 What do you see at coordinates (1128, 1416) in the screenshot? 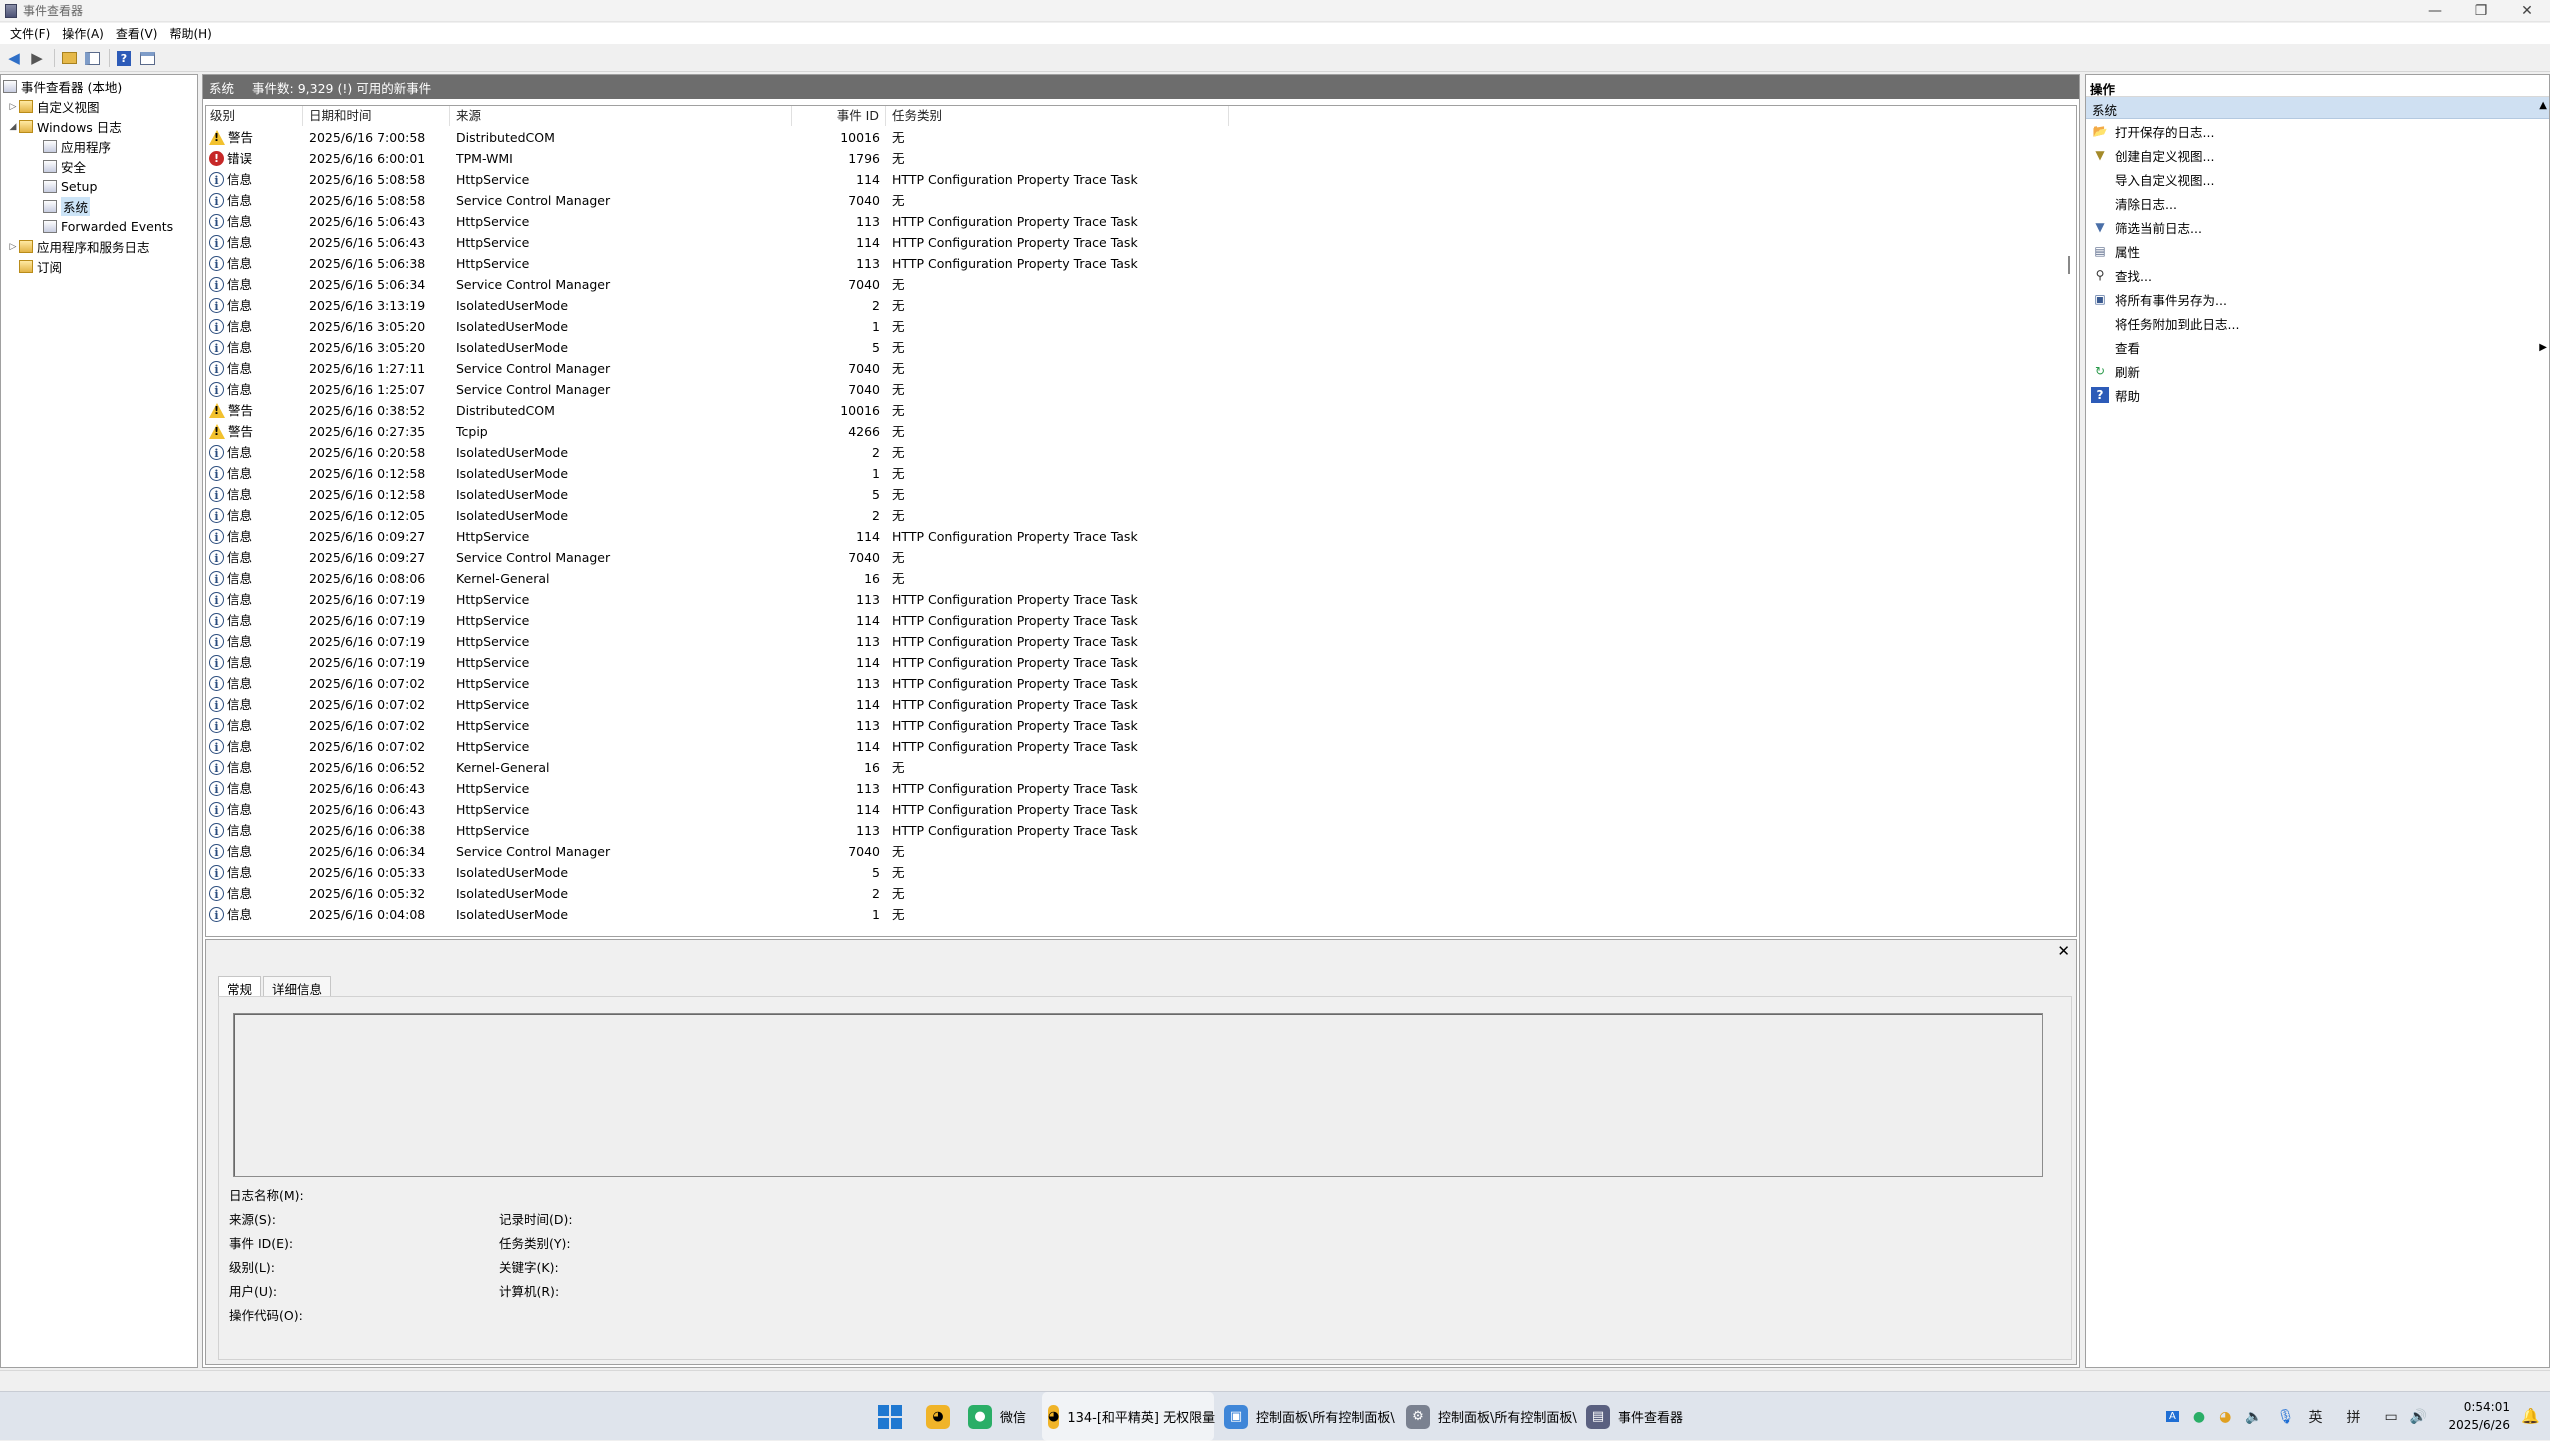
I see `taskbar-app-game: ◕ 134-[和平精英] 无权限量` at bounding box center [1128, 1416].